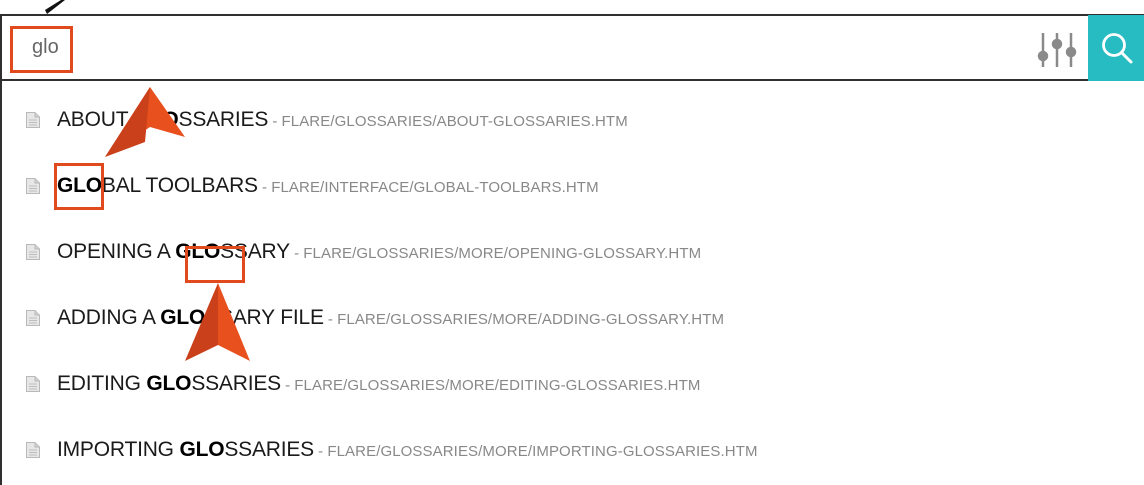 The width and height of the screenshot is (1144, 485). What do you see at coordinates (116, 251) in the screenshot?
I see `title-prefix: OPENING A` at bounding box center [116, 251].